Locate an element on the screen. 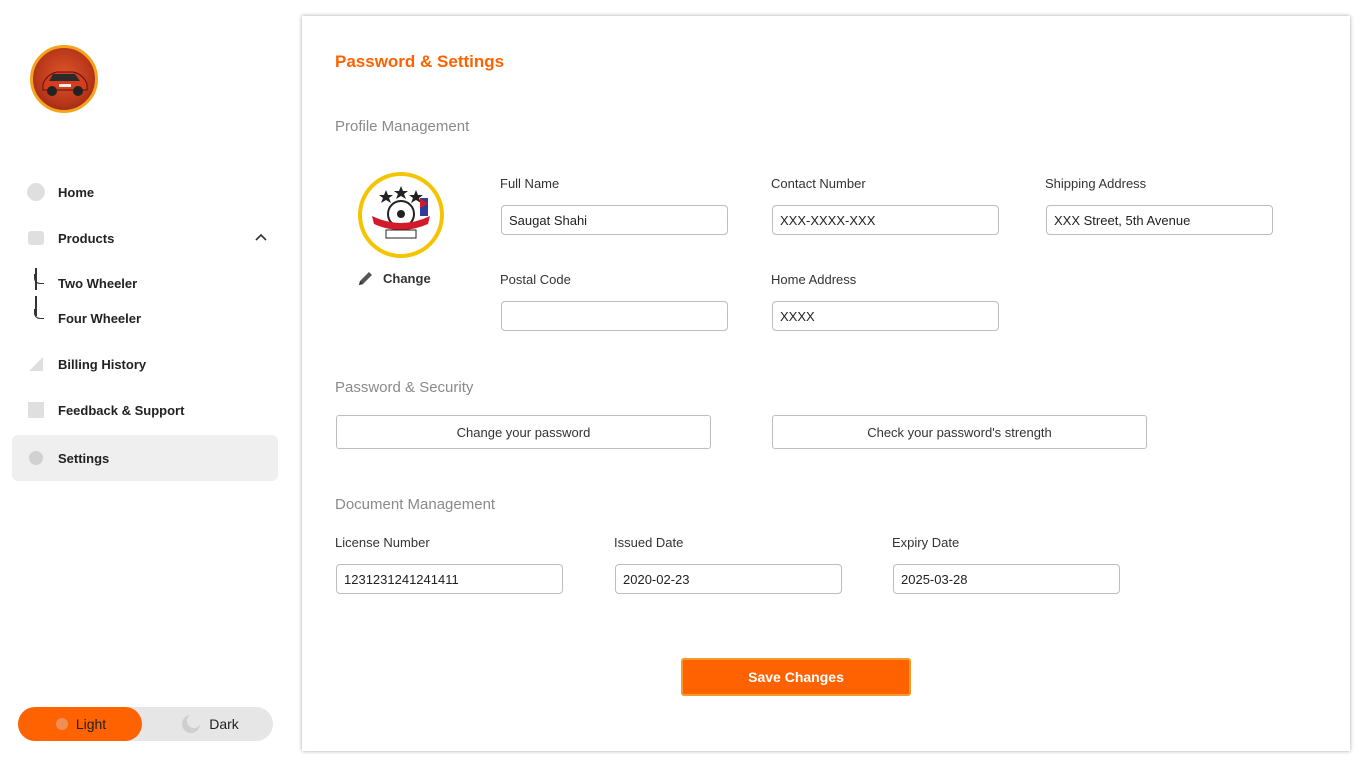 This screenshot has height=768, width=1366. sidebar-subitem-label: Four Wheeler is located at coordinates (100, 318).